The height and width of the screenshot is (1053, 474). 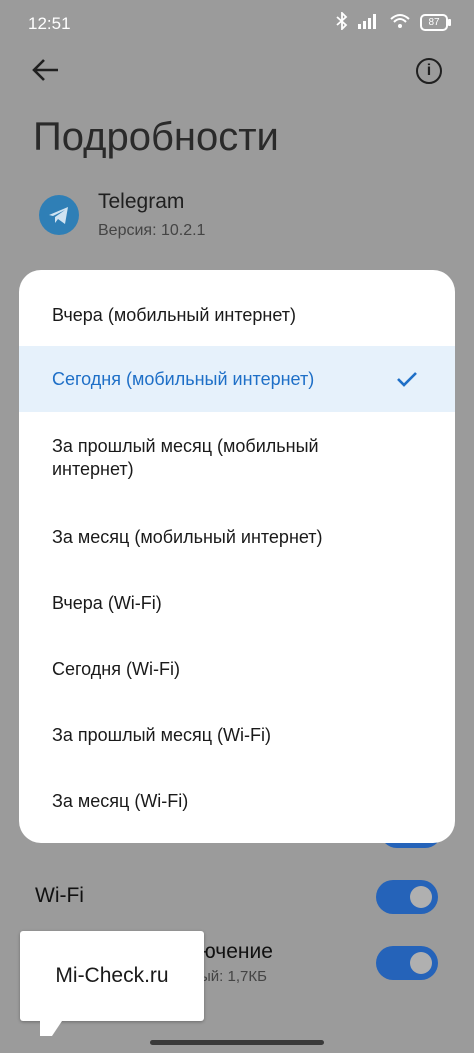 I want to click on menu-item-label: За прошлый месяц (Wi-Fi), so click(x=161, y=734).